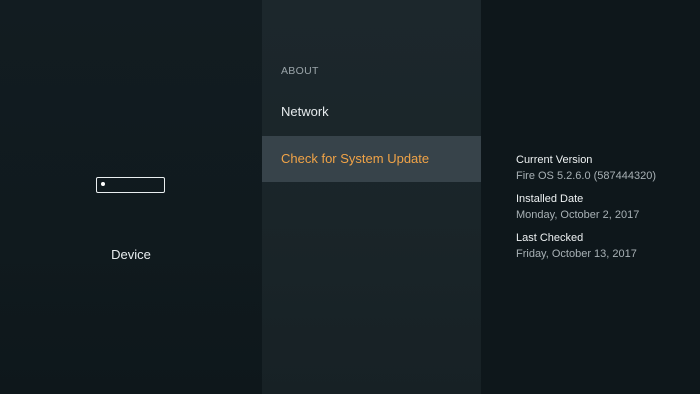  Describe the element at coordinates (371, 112) in the screenshot. I see `menu-item-network: Network` at that location.